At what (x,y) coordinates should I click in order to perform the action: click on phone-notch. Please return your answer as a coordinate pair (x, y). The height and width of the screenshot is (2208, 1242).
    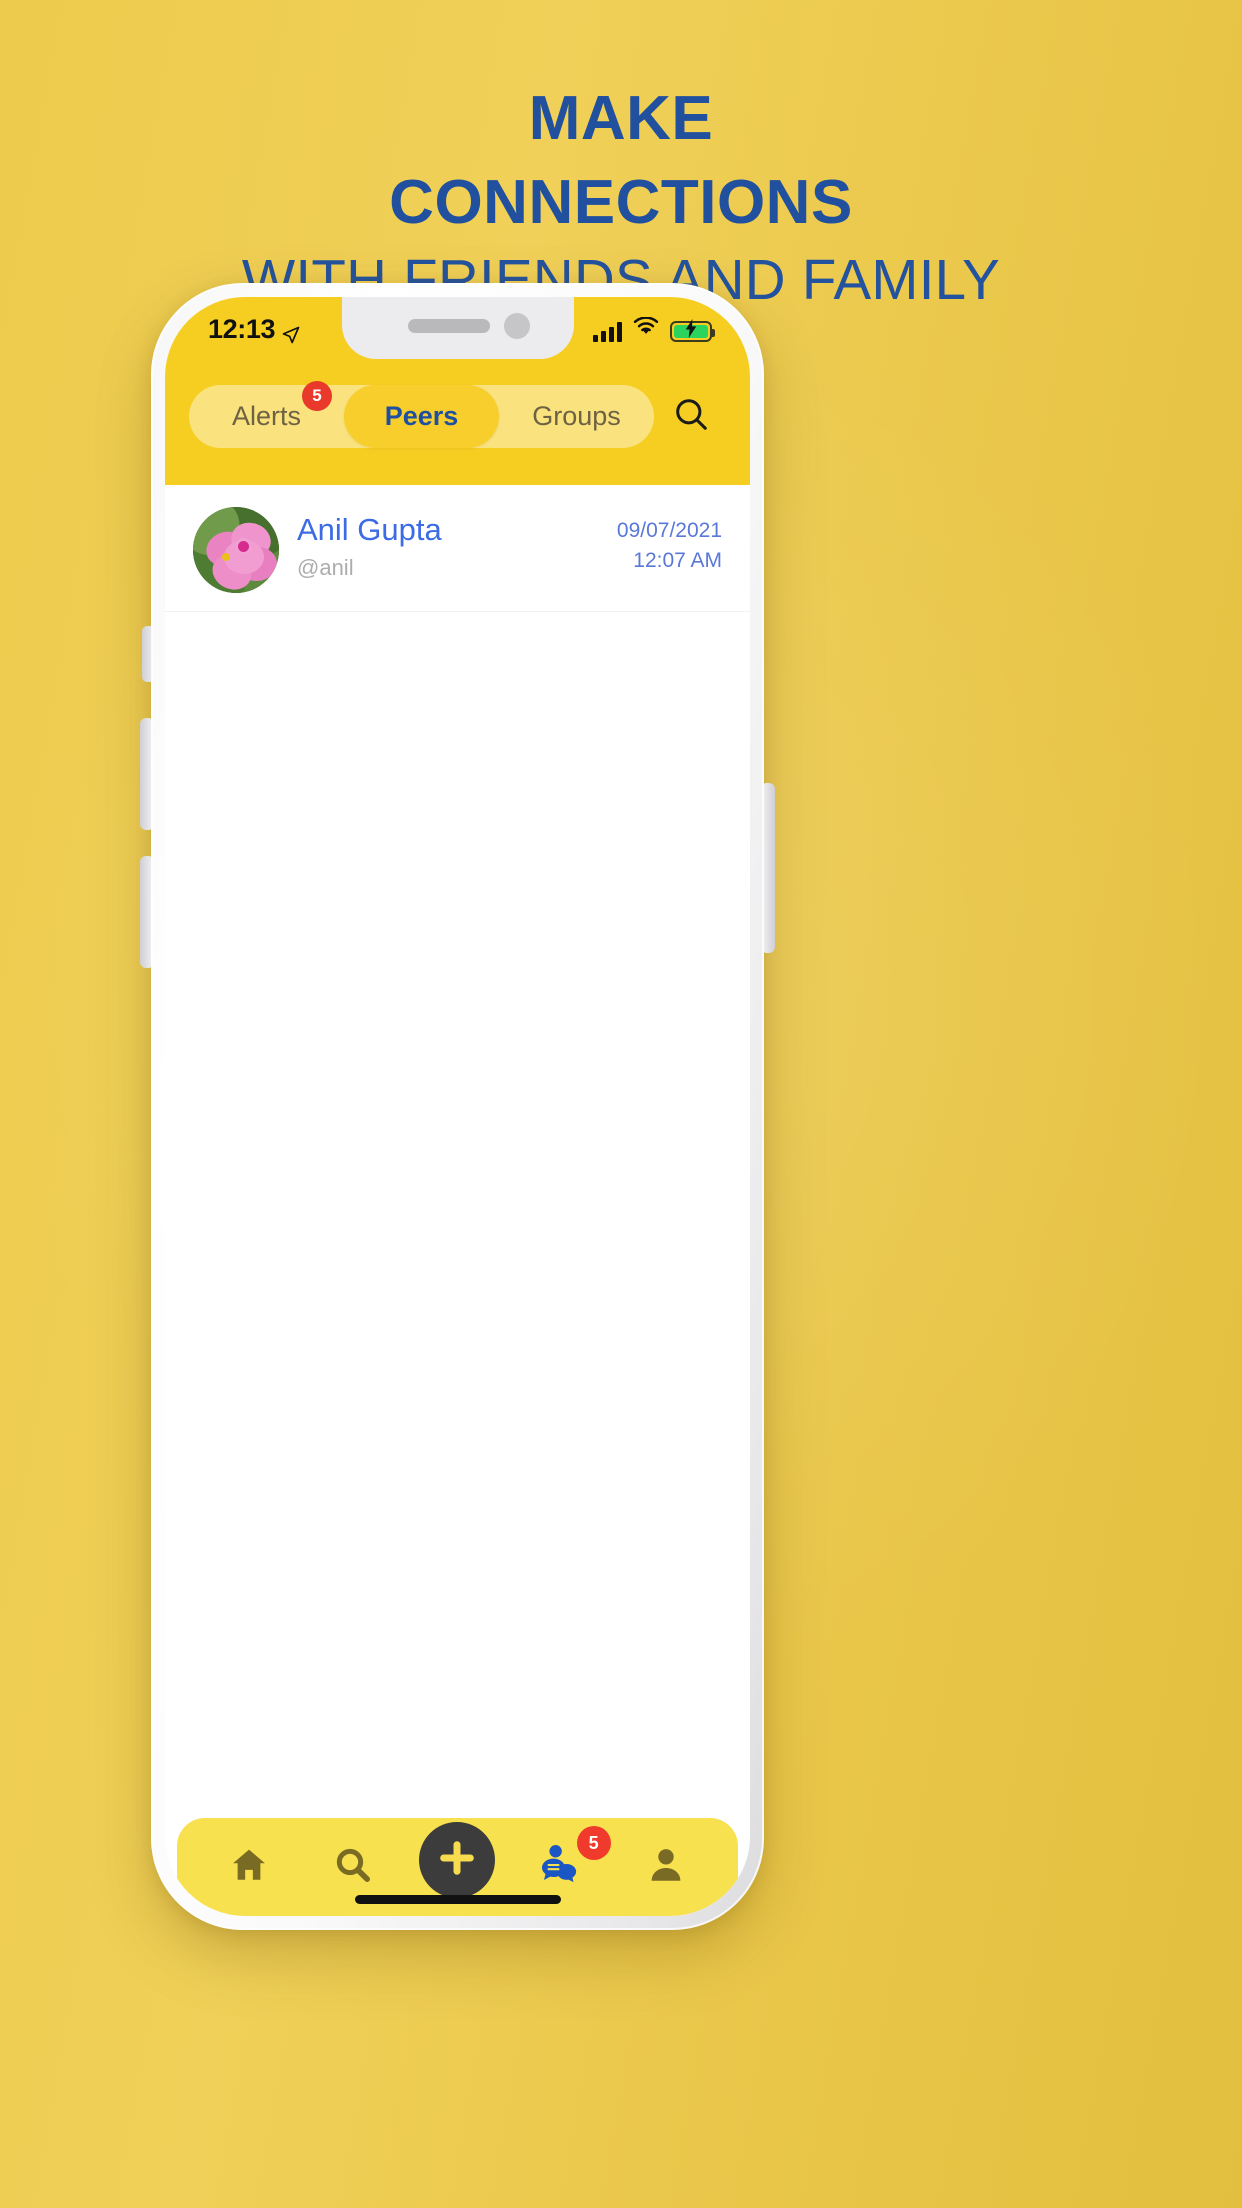
    Looking at the image, I should click on (457, 328).